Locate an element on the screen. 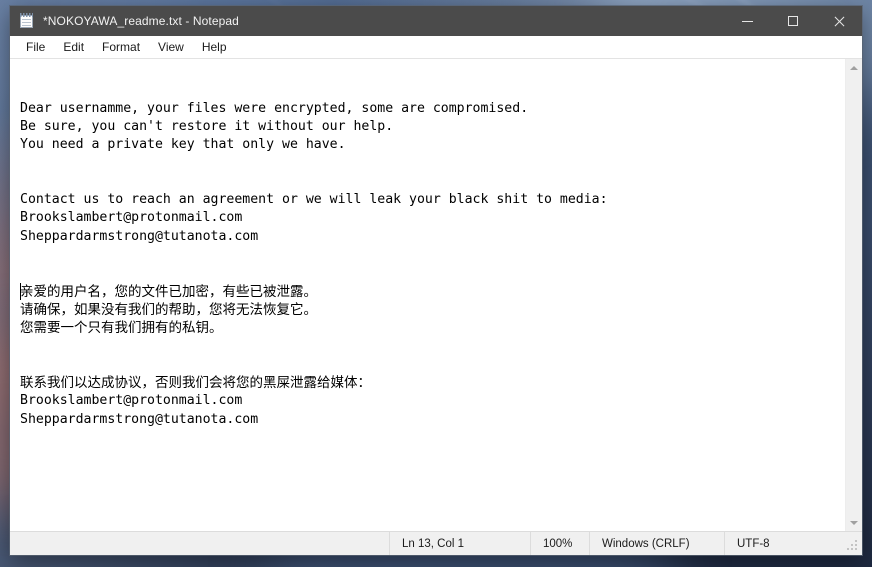 The image size is (872, 567). status-encoding: UTF-8 is located at coordinates (785, 543).